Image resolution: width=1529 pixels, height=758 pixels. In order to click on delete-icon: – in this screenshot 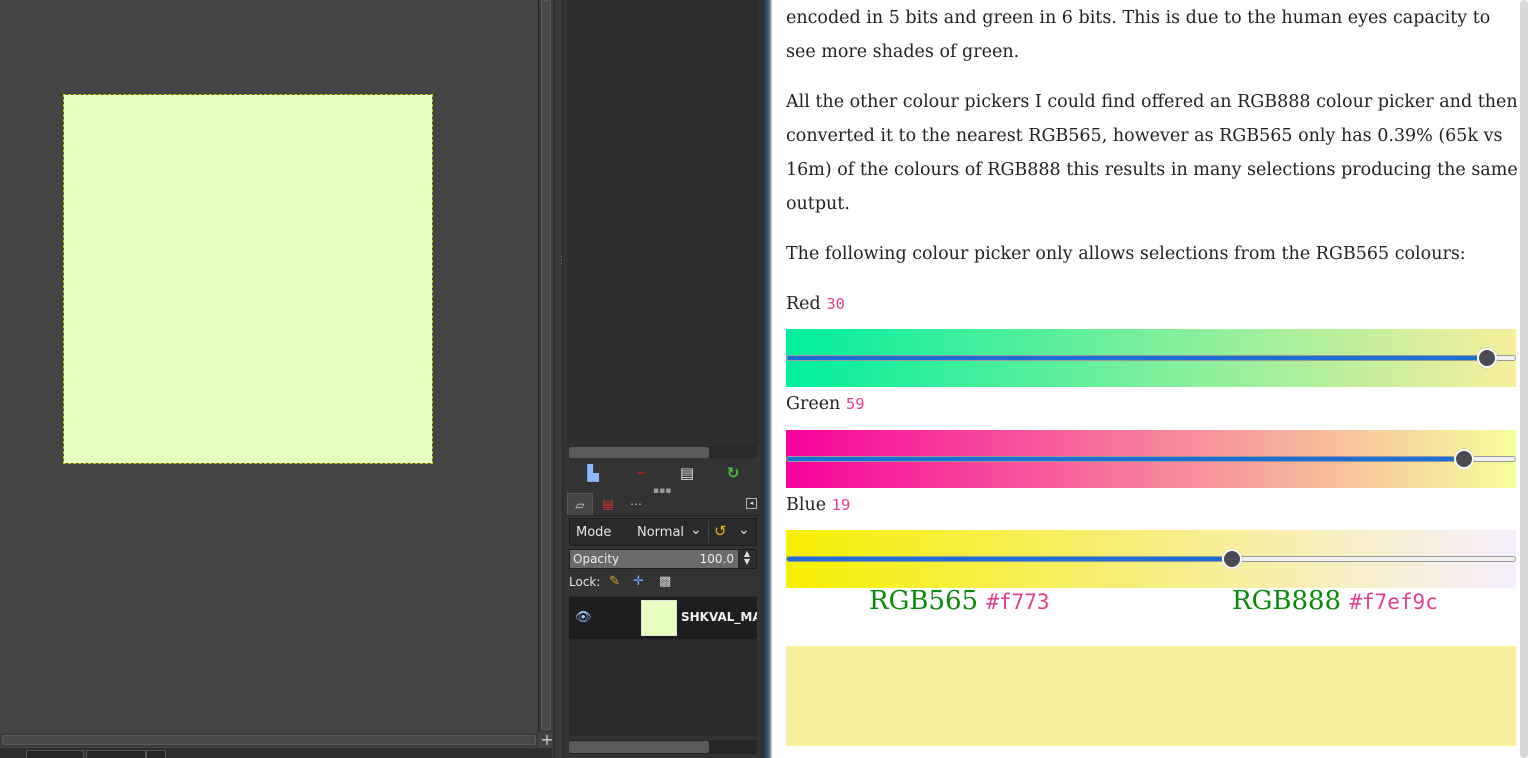, I will do `click(641, 473)`.